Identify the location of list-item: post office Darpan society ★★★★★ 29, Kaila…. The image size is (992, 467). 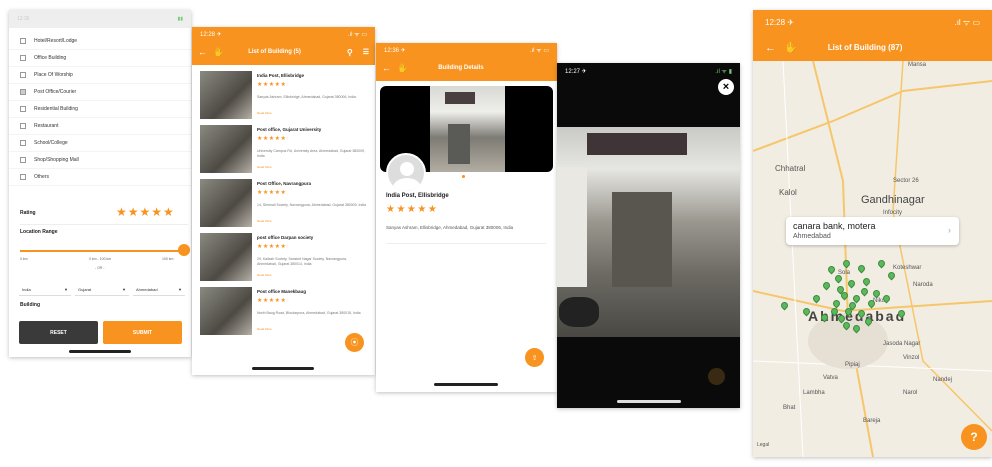
(285, 258).